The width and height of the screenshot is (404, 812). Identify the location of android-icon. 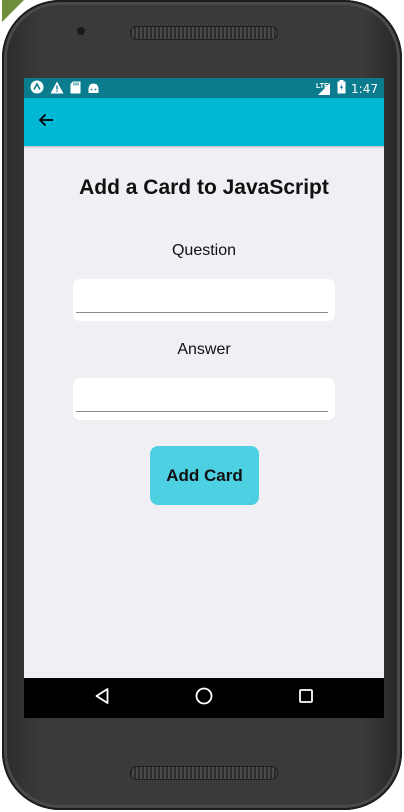
(93, 90).